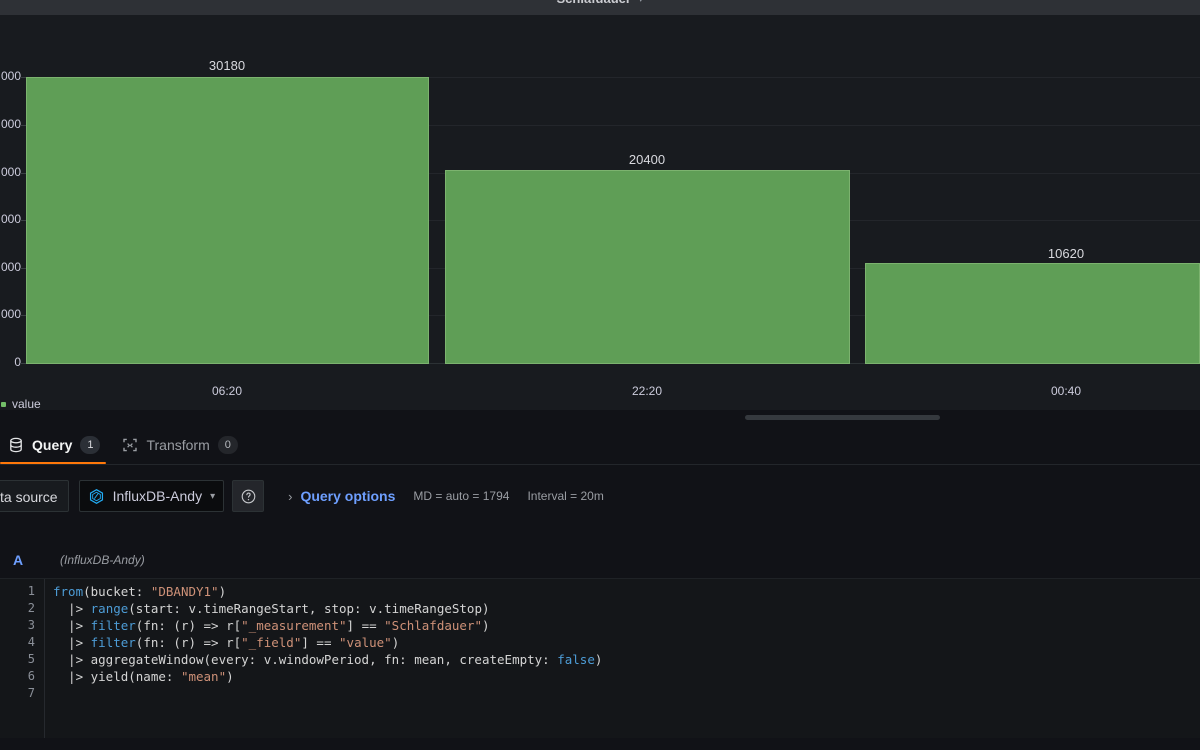 This screenshot has height=750, width=1200. What do you see at coordinates (600, 7) in the screenshot?
I see `panel-header: Schlafdauer ▾` at bounding box center [600, 7].